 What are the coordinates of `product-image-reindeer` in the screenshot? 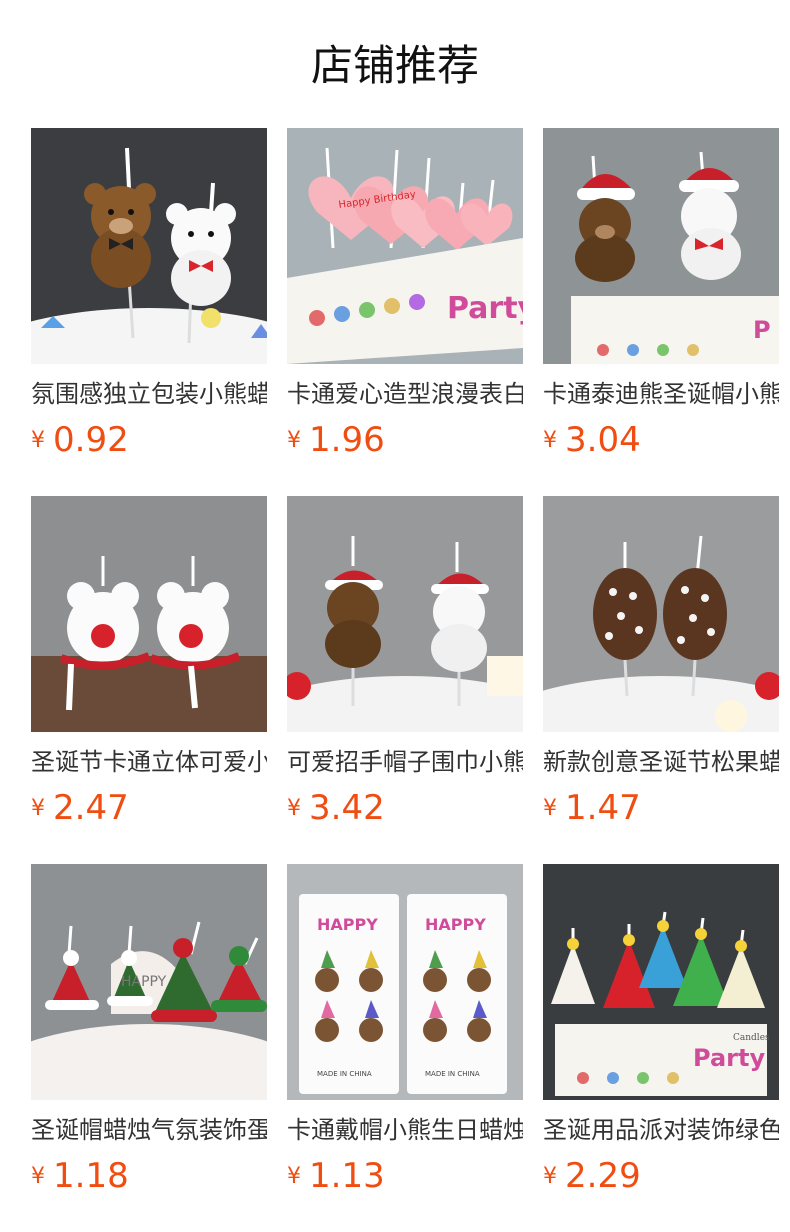 It's located at (149, 614).